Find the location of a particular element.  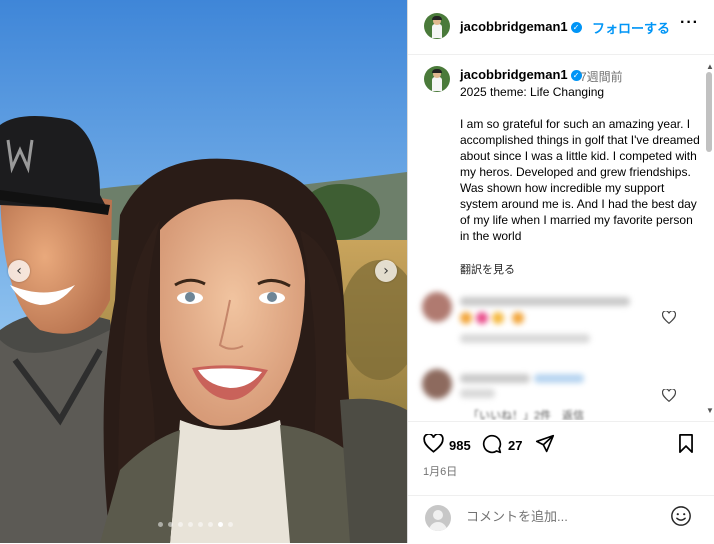

author-username: jacobbridgeman1 is located at coordinates (514, 26).